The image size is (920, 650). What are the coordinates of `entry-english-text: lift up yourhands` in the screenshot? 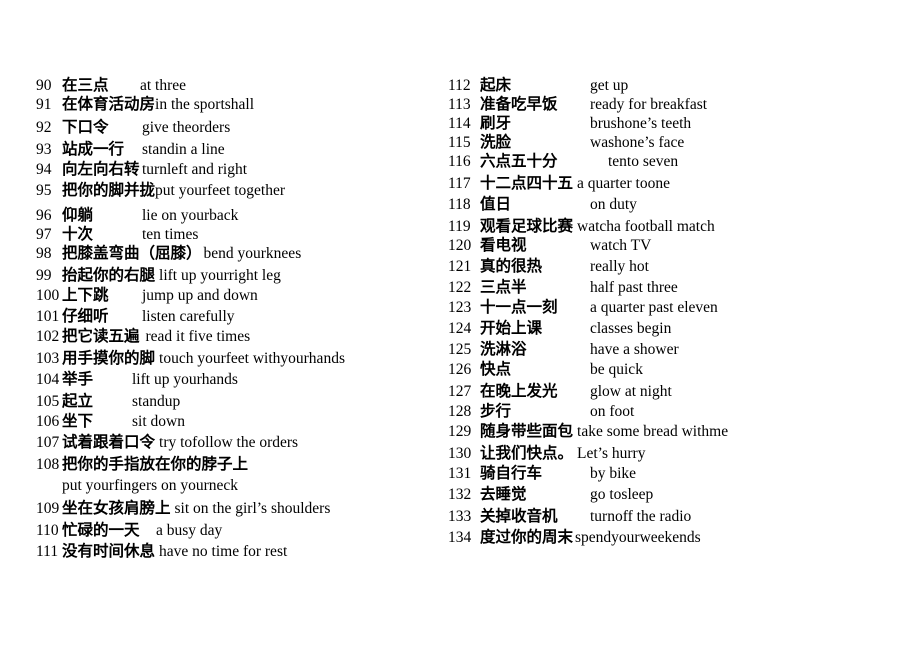 It's located at (185, 379).